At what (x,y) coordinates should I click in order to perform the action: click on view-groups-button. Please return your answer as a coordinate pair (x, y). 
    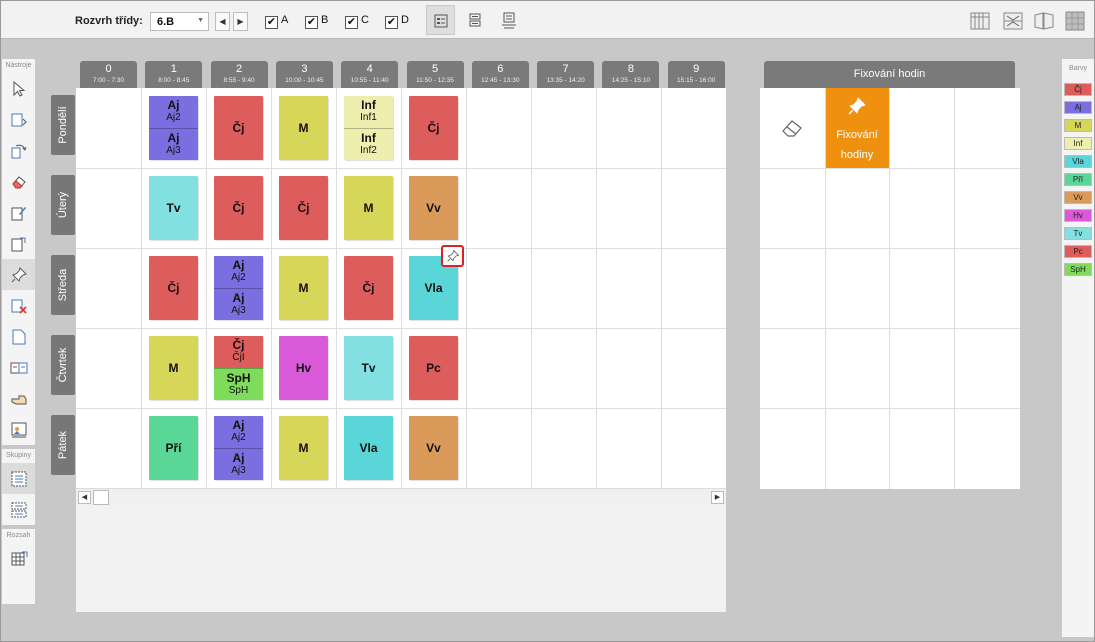
    Looking at the image, I should click on (475, 20).